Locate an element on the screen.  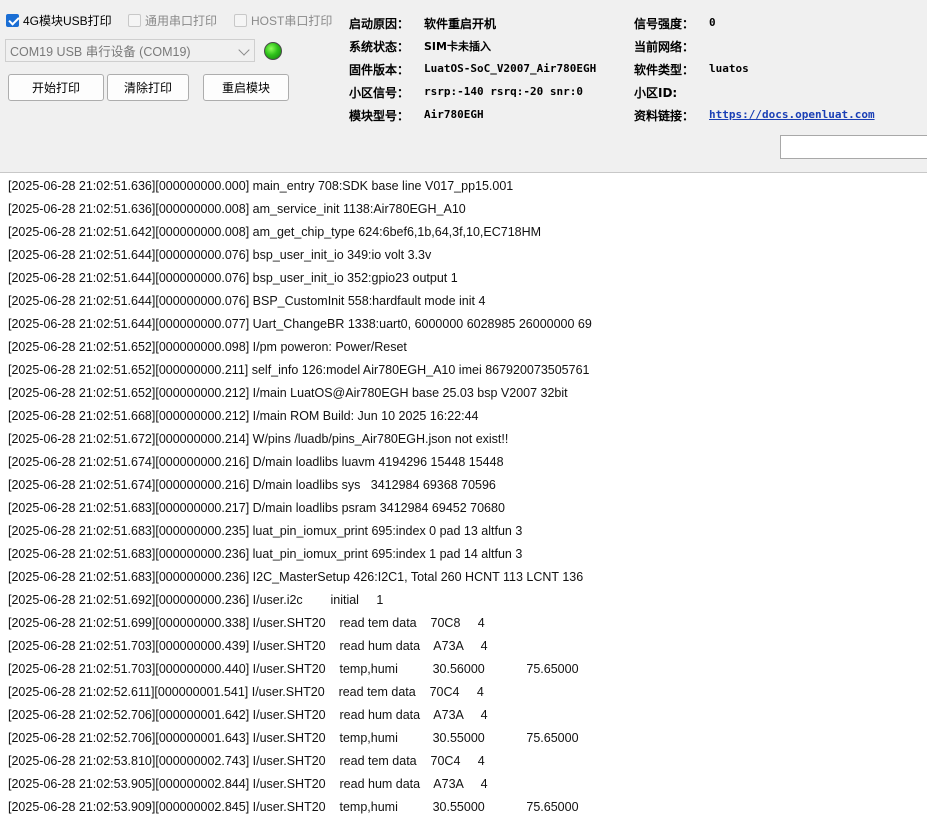
boot-reason-value: 软件重启开机 is located at coordinates (460, 24).